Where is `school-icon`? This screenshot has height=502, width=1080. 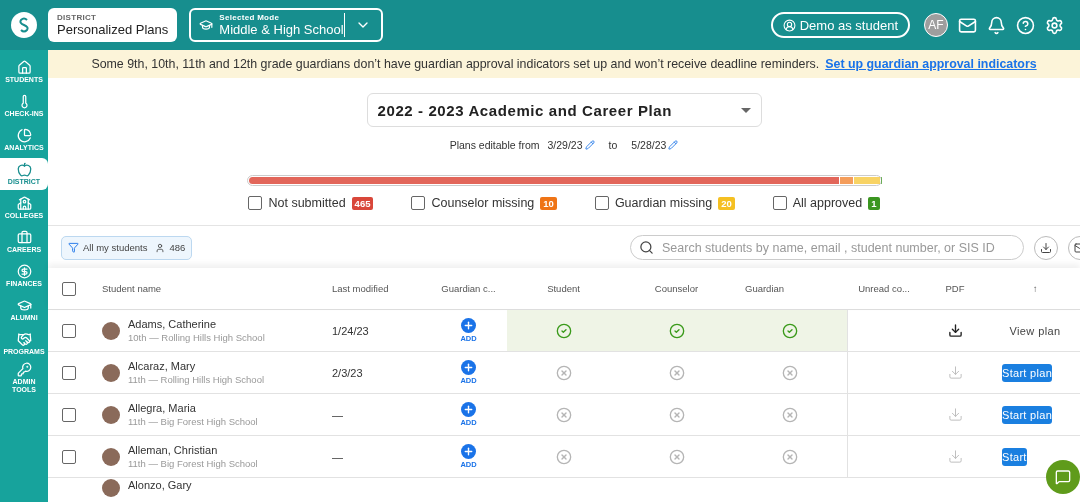
school-icon is located at coordinates (24, 203).